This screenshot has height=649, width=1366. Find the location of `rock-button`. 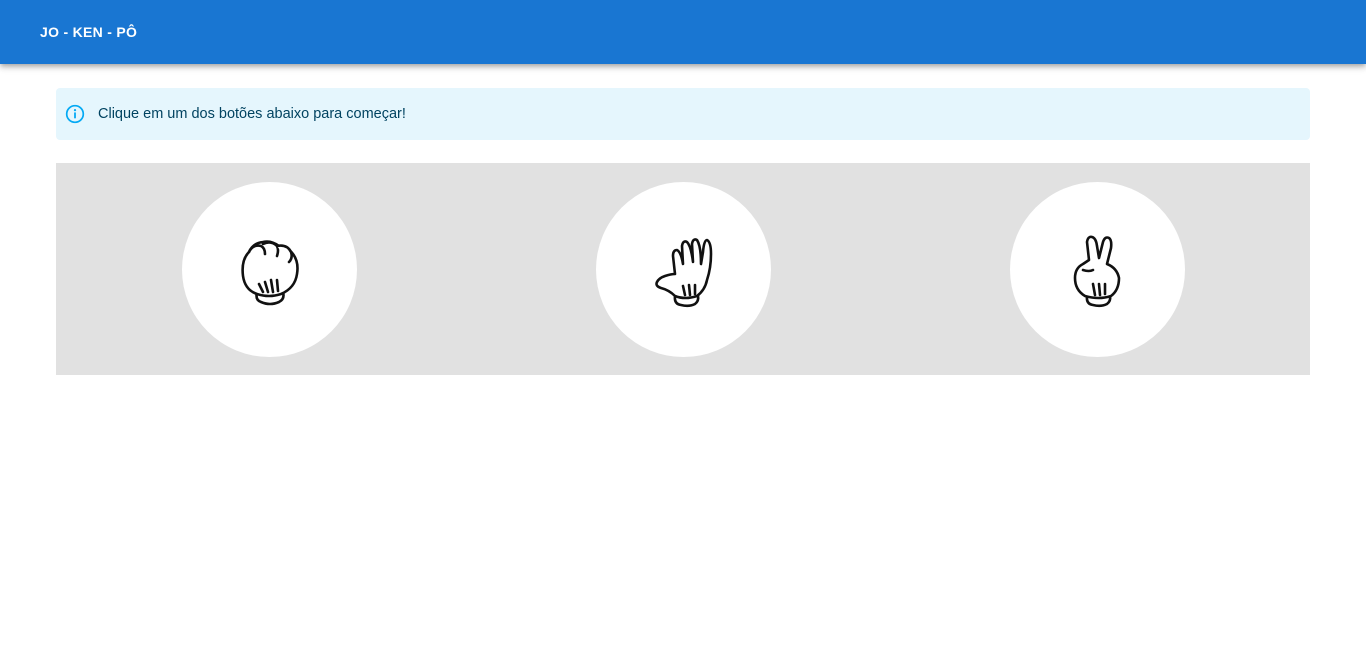

rock-button is located at coordinates (269, 269).